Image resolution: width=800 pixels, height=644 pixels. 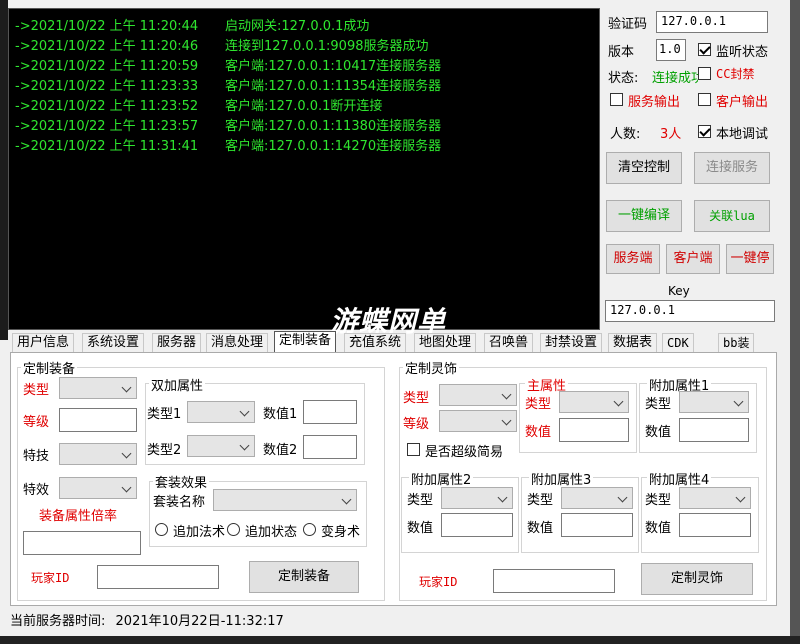 What do you see at coordinates (795, 322) in the screenshot?
I see `background-right-edge` at bounding box center [795, 322].